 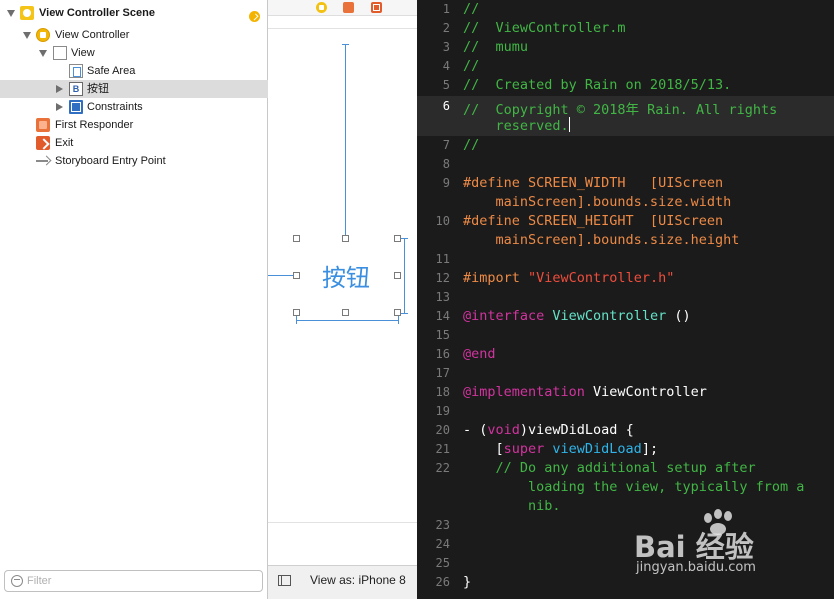 What do you see at coordinates (282, 275) in the screenshot?
I see `leading-constraint-line` at bounding box center [282, 275].